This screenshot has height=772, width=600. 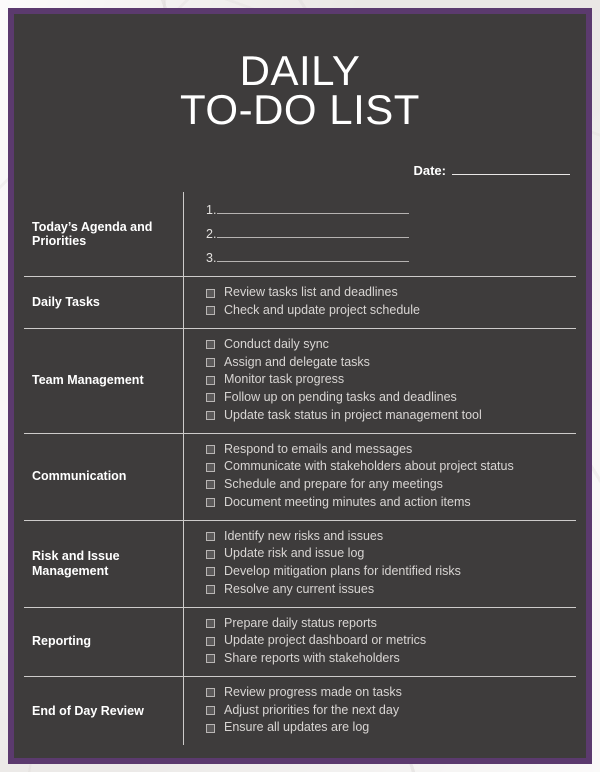 What do you see at coordinates (389, 380) in the screenshot?
I see `task-item: Monitor task progress` at bounding box center [389, 380].